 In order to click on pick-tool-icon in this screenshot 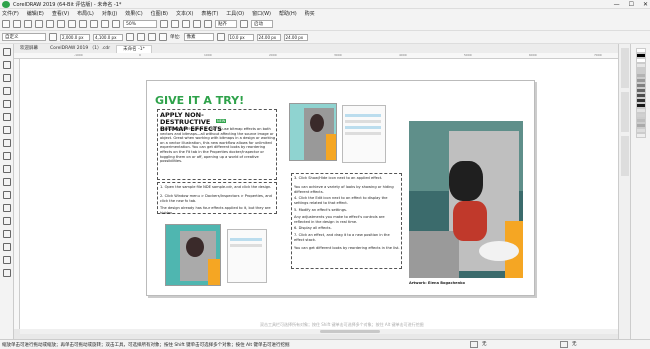, I will do `click(7, 52)`.